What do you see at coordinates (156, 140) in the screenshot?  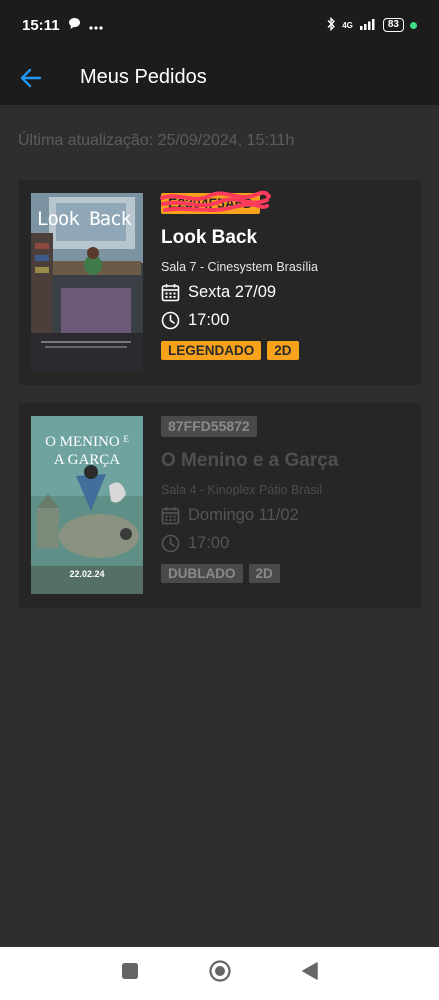 I see `last-update-text: Última atualização: 25/09/2024, 15:11h` at bounding box center [156, 140].